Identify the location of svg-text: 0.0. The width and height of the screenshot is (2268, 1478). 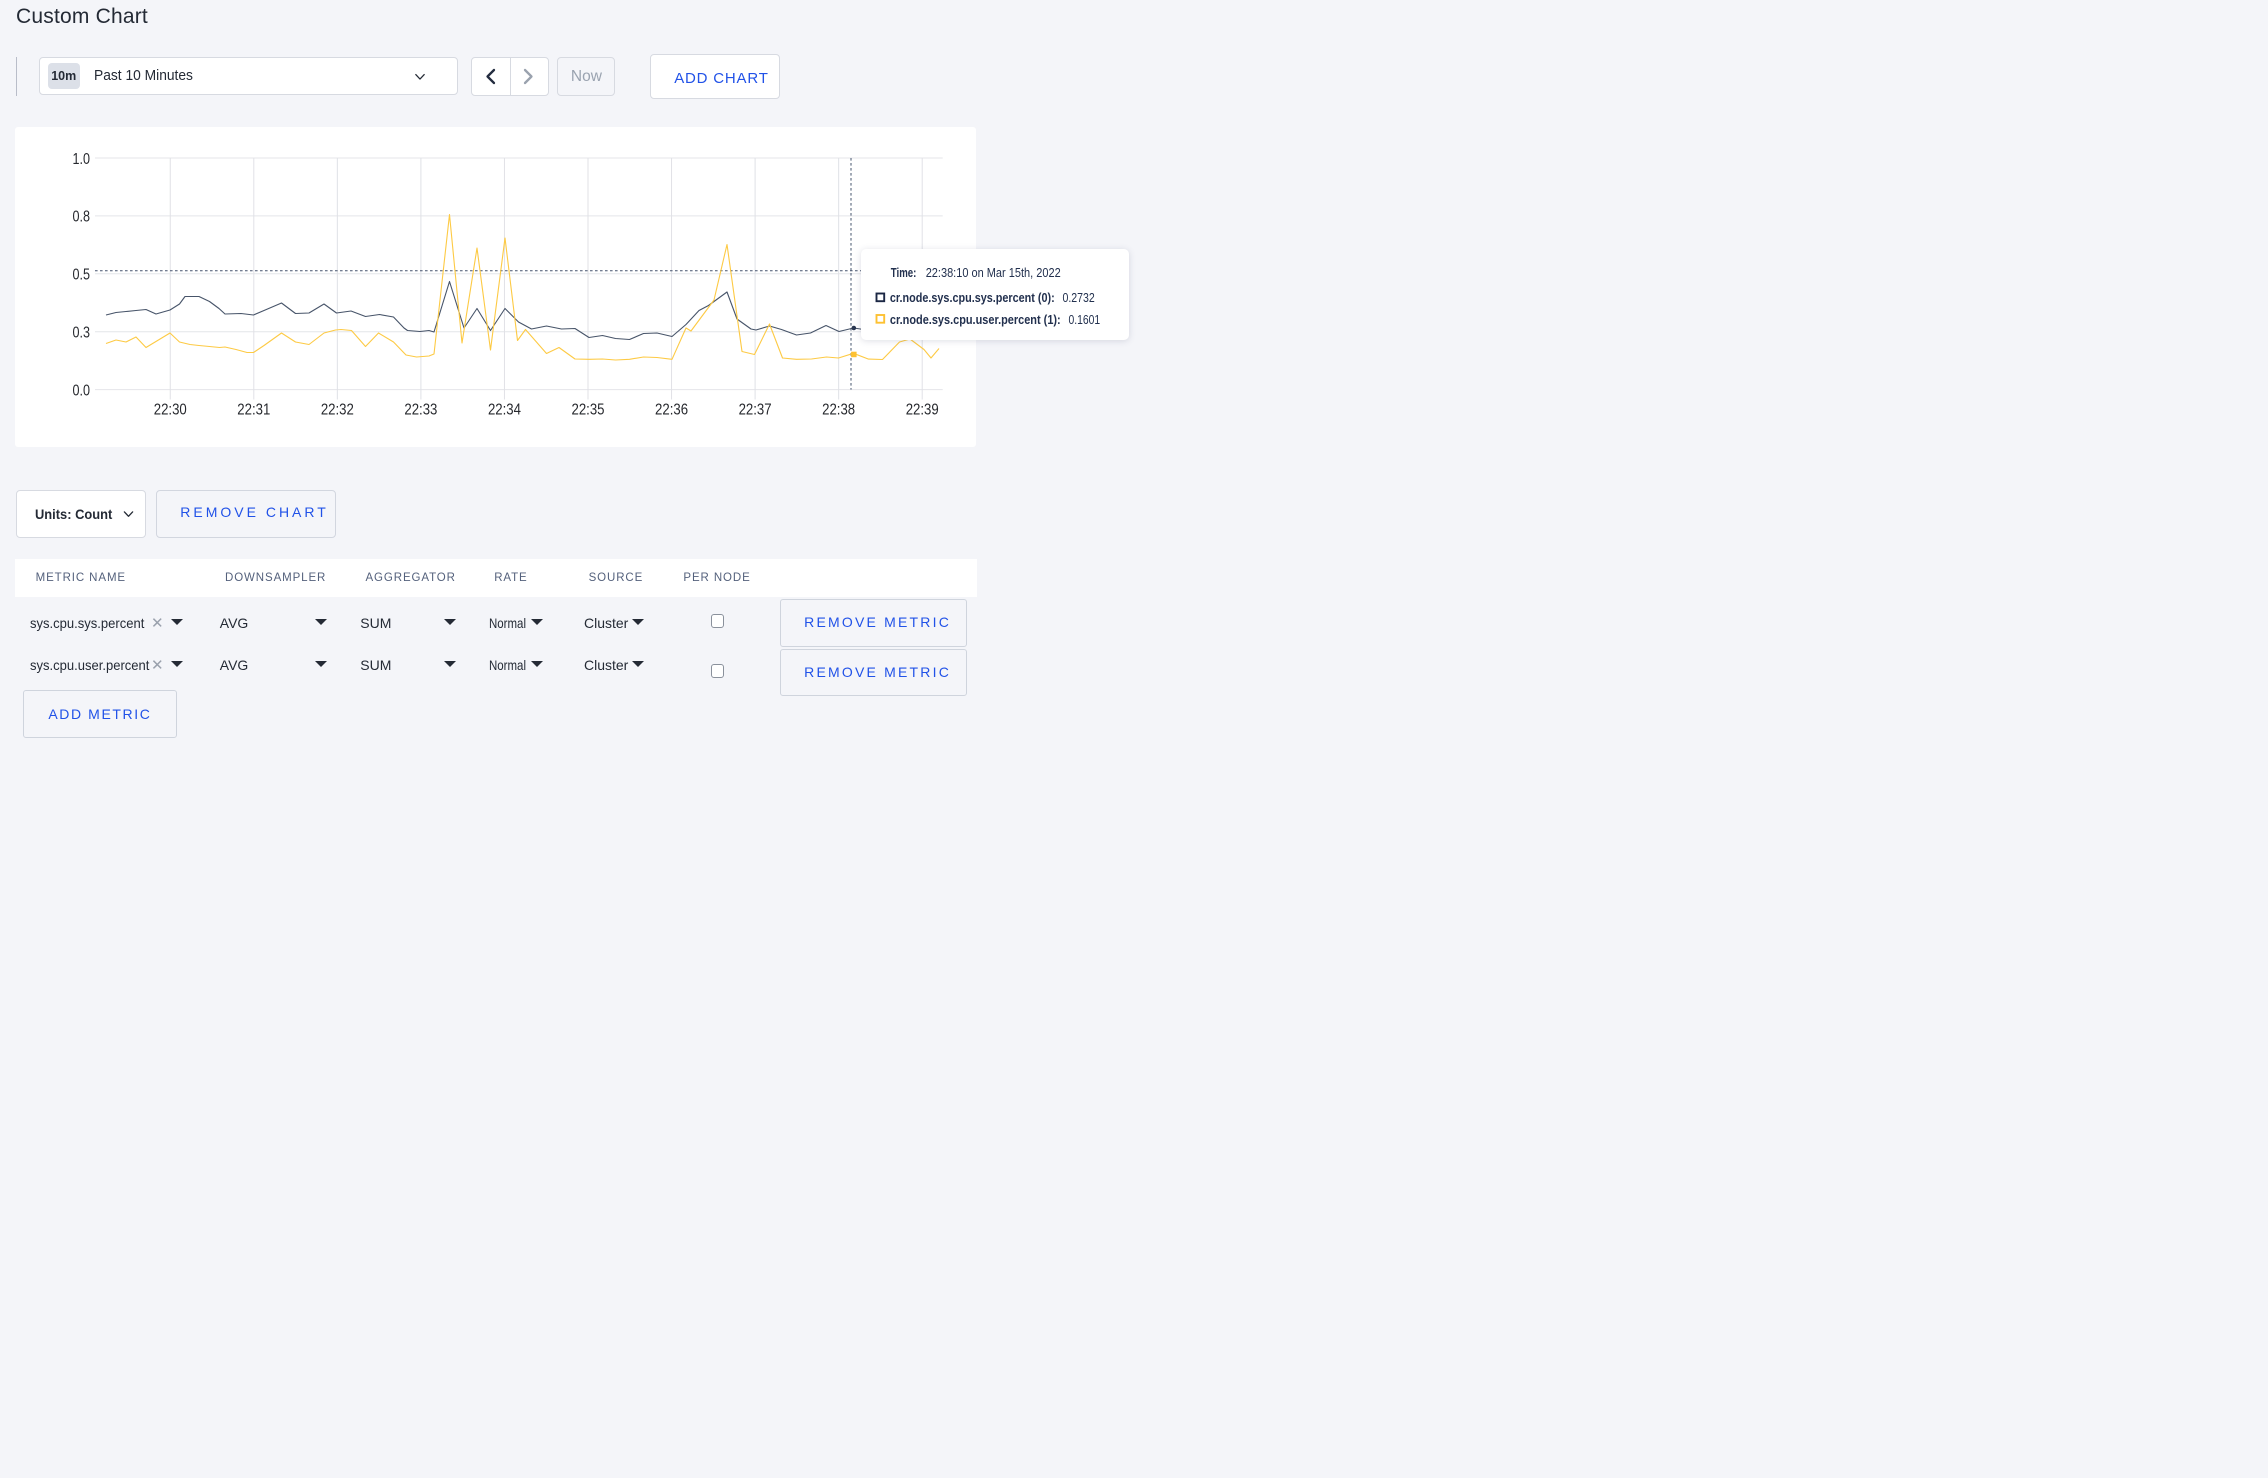
(82, 390).